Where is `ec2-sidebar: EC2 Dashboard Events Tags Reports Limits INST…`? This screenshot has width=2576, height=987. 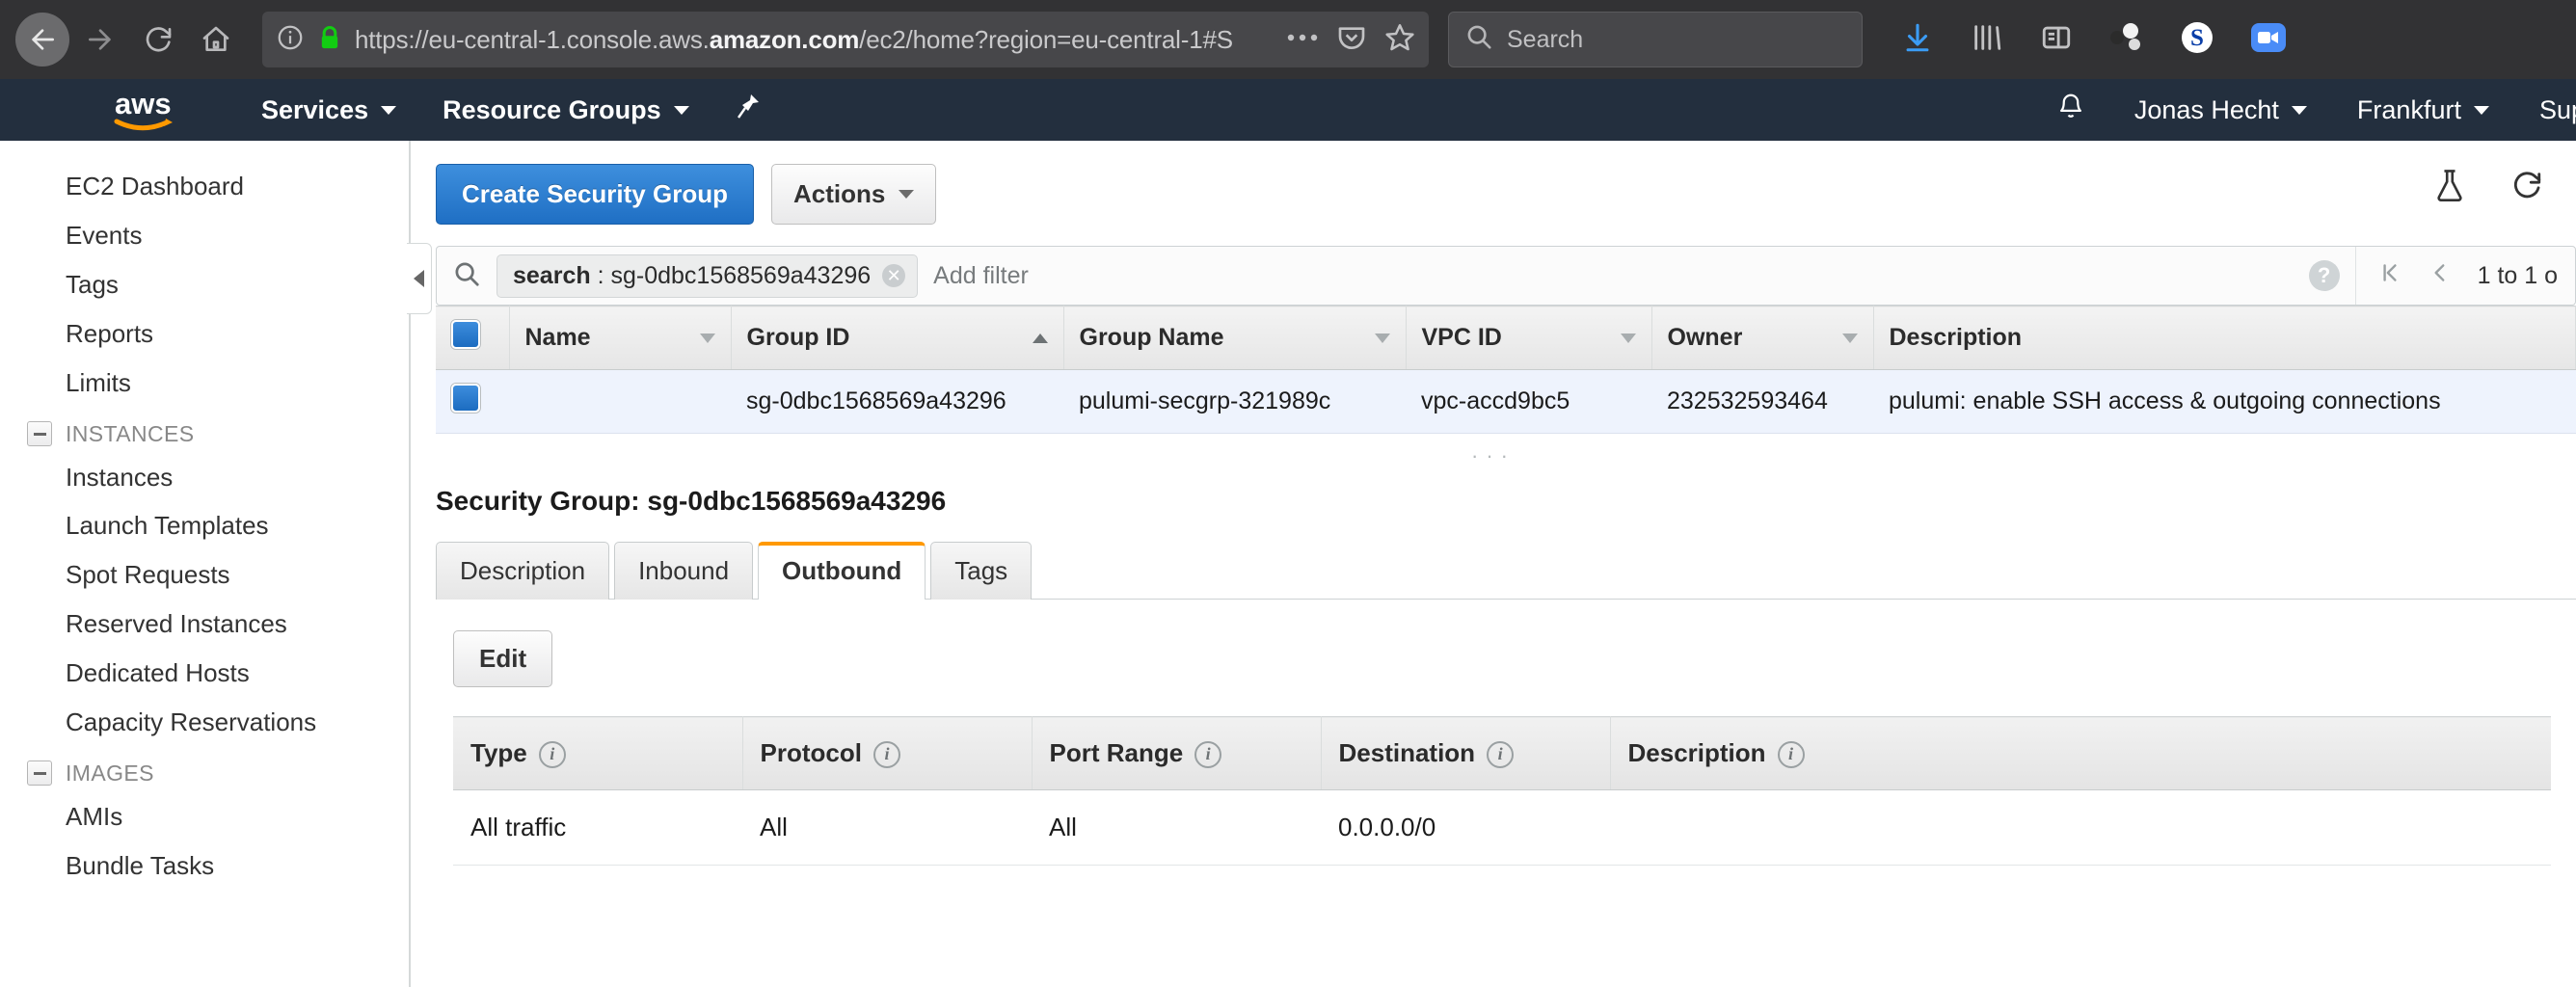
ec2-sidebar: EC2 Dashboard Events Tags Reports Limits INST… is located at coordinates (216, 564).